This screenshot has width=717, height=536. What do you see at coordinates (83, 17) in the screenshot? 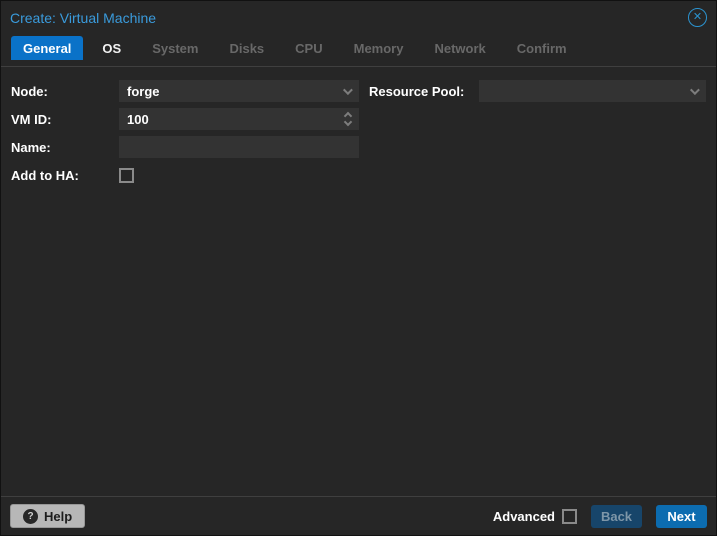
I see `dialog-title: Create: Virtual Machine` at bounding box center [83, 17].